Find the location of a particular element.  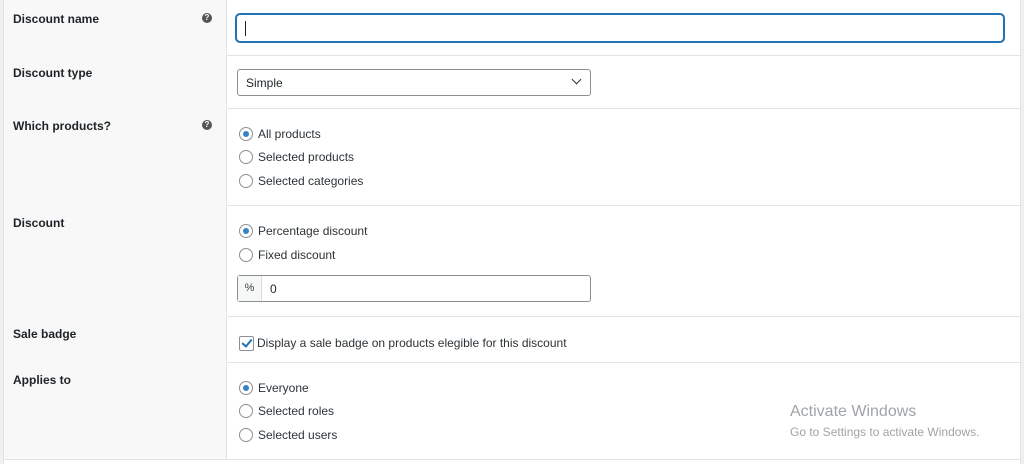

discount-type-label: Discount type is located at coordinates (53, 73).